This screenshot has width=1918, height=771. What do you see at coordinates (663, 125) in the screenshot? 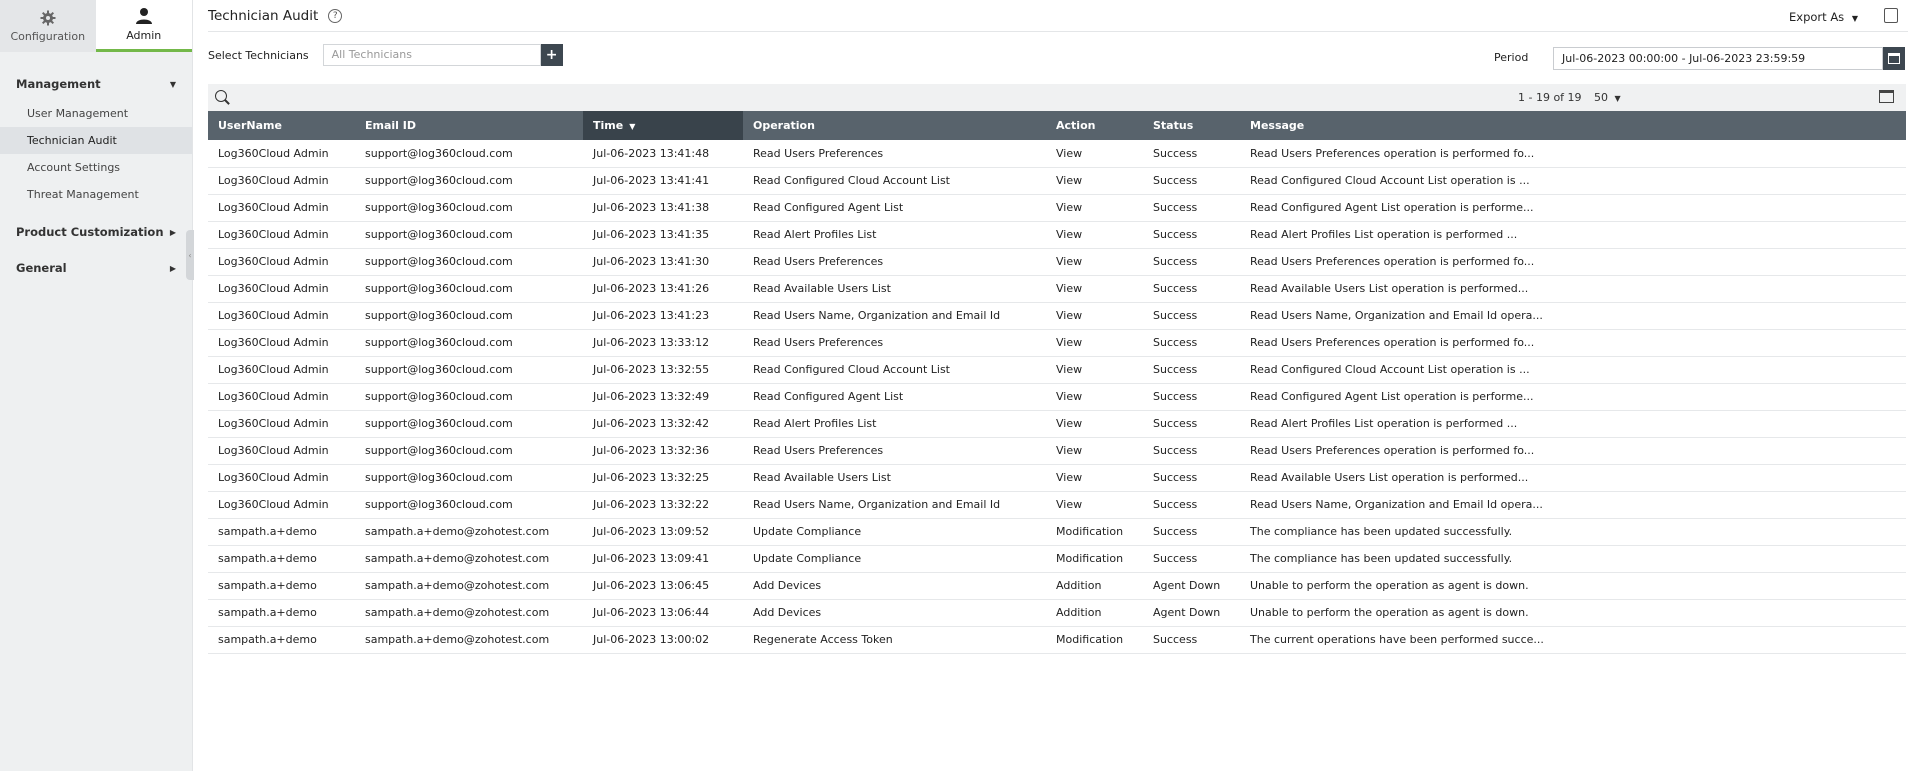
I see `column-header-time: Time ▼` at bounding box center [663, 125].